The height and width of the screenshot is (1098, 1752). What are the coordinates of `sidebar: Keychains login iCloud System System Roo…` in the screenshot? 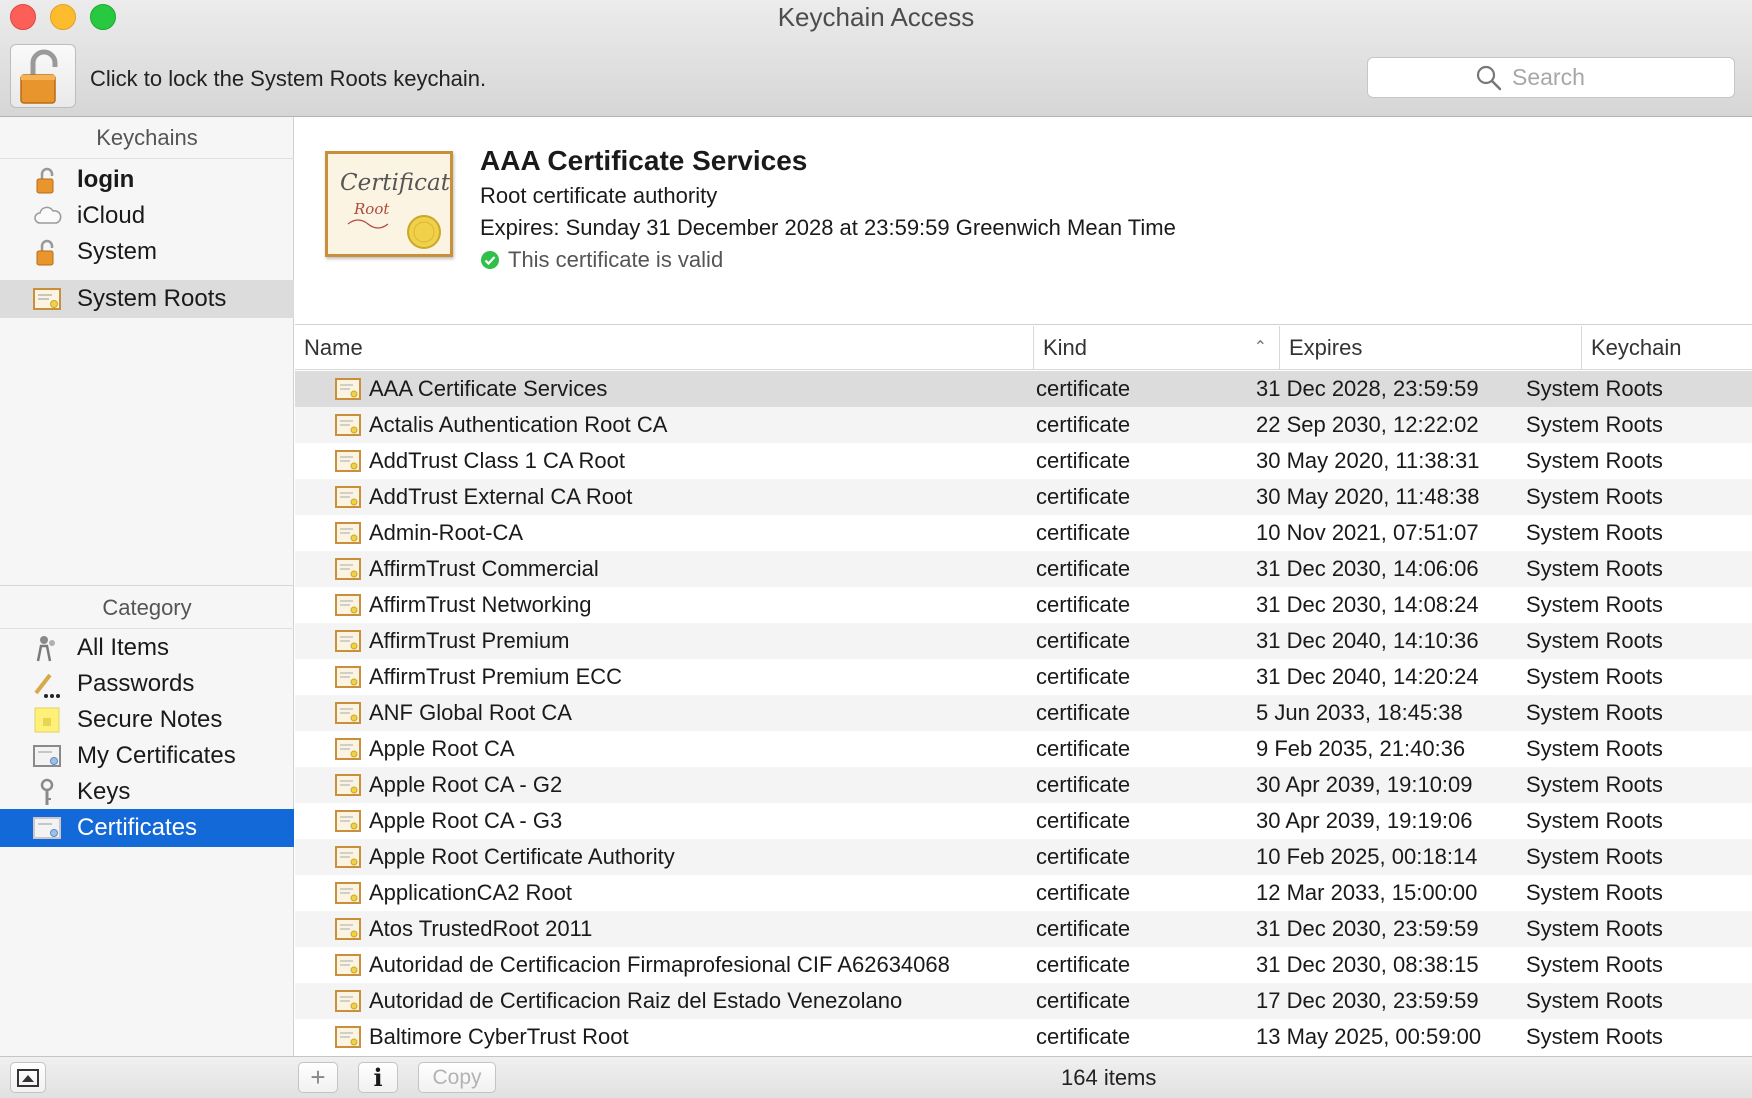 It's located at (147, 586).